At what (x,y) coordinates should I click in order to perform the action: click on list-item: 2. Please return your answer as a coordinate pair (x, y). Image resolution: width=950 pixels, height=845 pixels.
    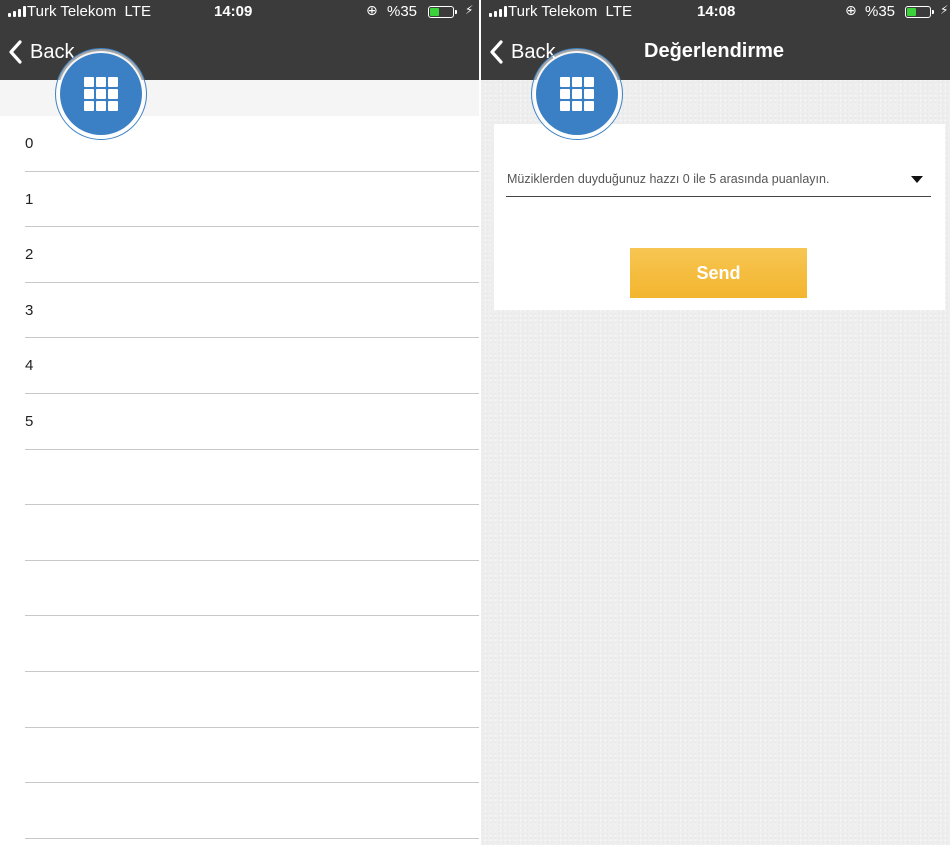
    Looking at the image, I should click on (239, 255).